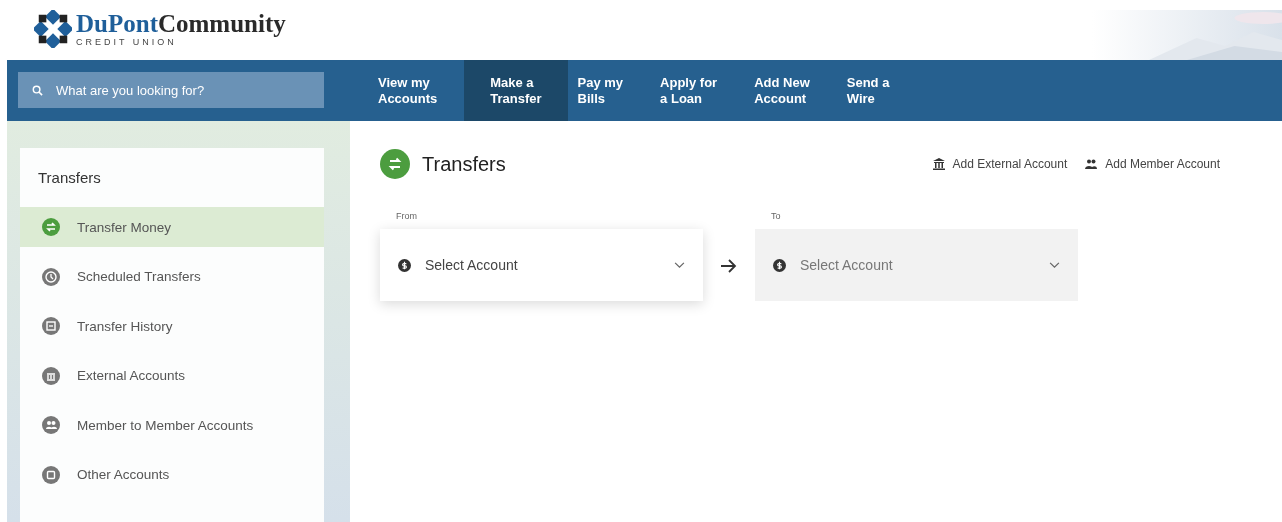 The image size is (1282, 522). I want to click on logo-text: DuPont, so click(117, 23).